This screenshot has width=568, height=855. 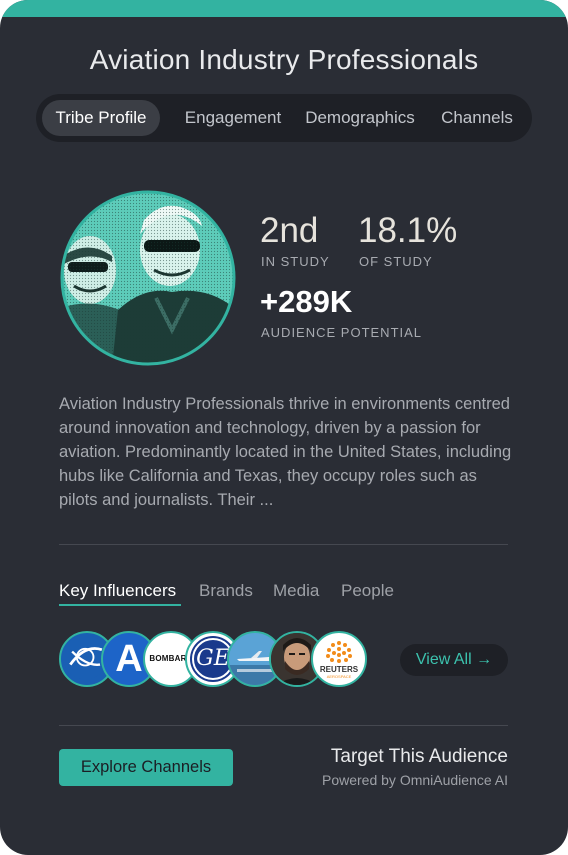 What do you see at coordinates (367, 591) in the screenshot?
I see `tab-people: People` at bounding box center [367, 591].